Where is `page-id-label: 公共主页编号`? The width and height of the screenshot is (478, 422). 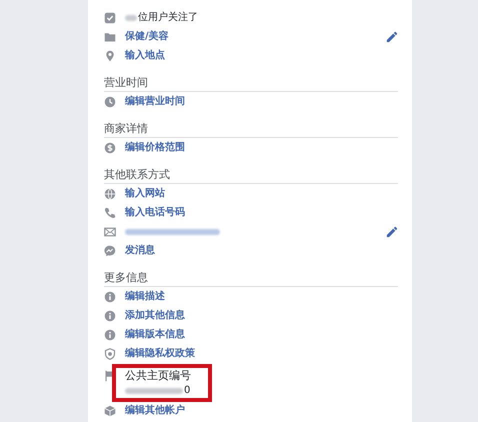
page-id-label: 公共主页编号 is located at coordinates (158, 376).